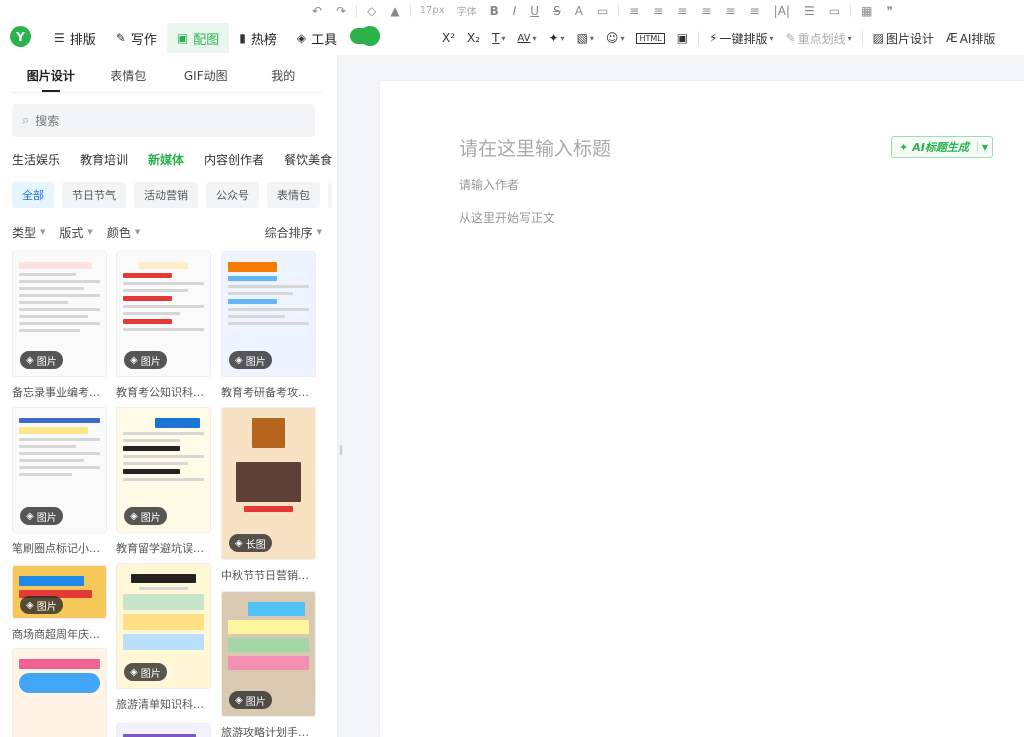 Image resolution: width=1024 pixels, height=737 pixels. I want to click on chip-all: 全部, so click(33, 195).